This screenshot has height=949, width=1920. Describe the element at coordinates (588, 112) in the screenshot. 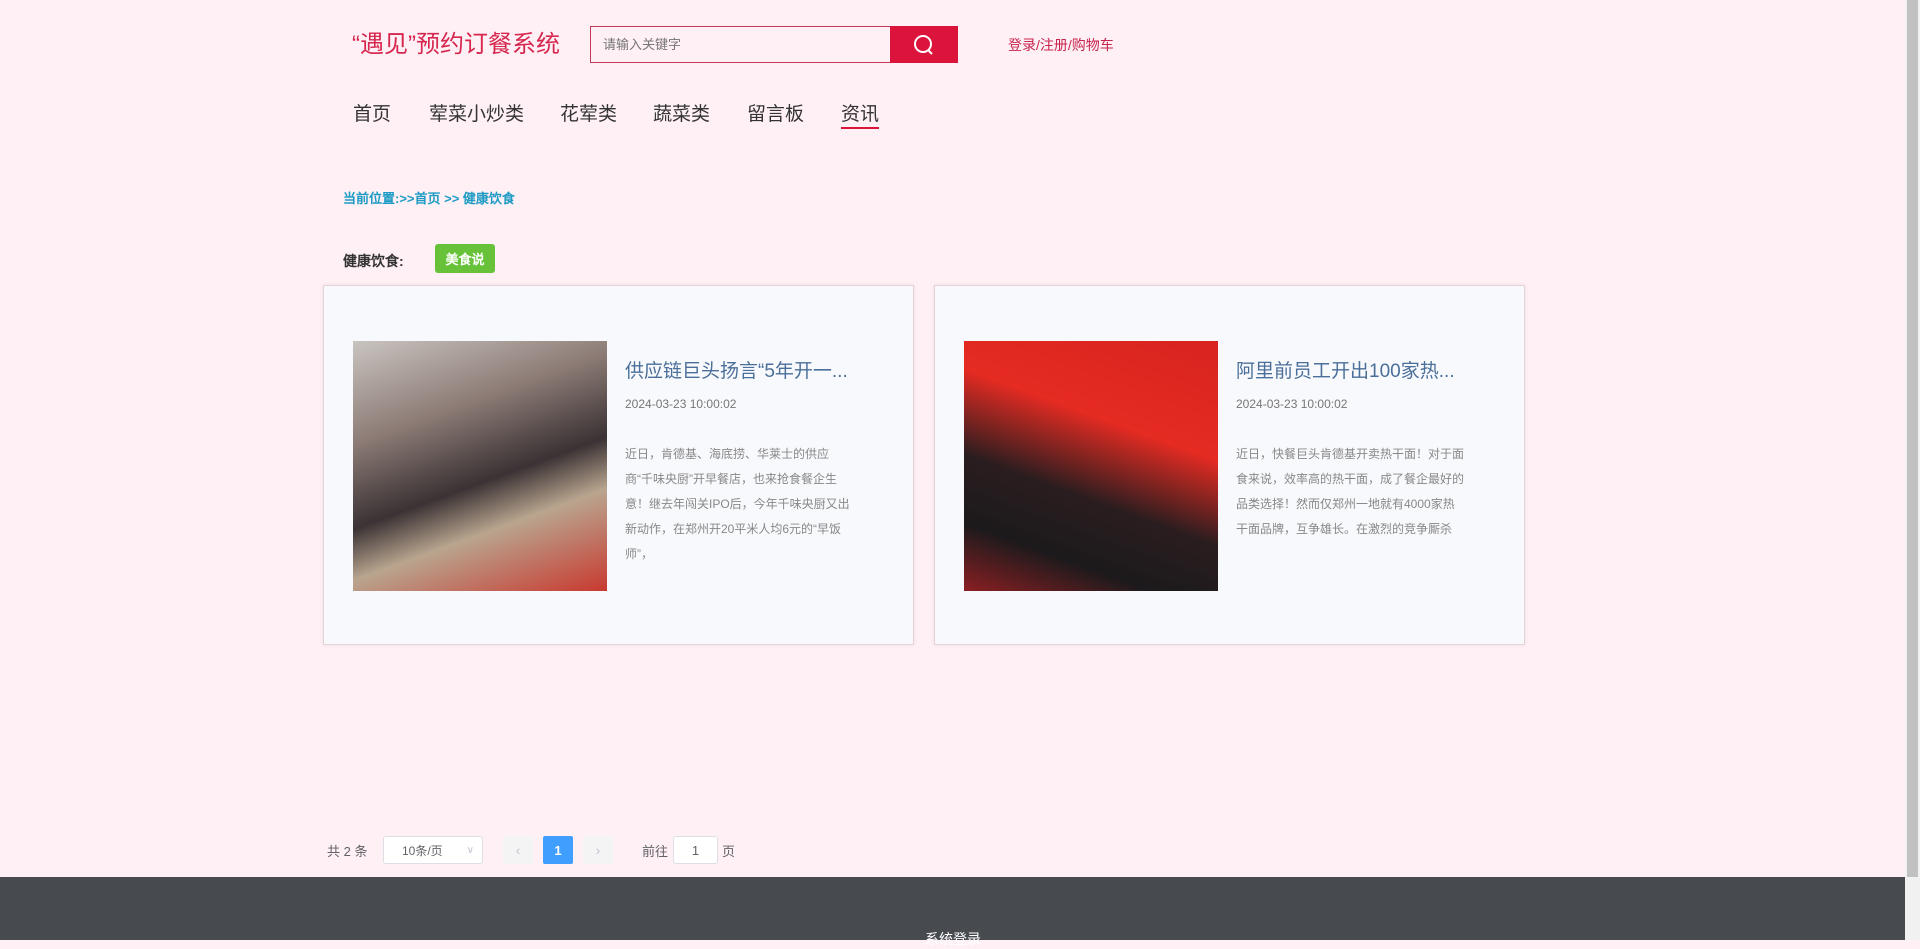

I see `nav-flower-meat: 花荤类` at that location.